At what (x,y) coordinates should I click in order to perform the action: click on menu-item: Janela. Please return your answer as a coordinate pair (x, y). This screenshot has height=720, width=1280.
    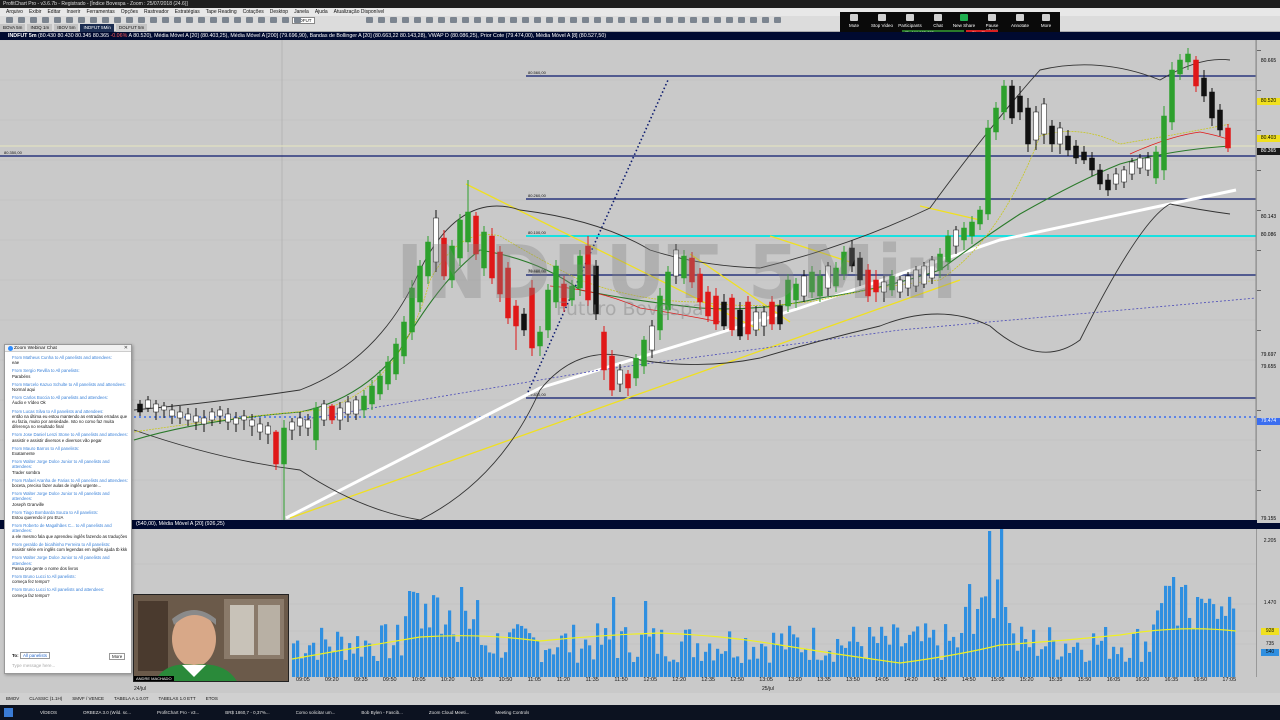
    Looking at the image, I should click on (301, 12).